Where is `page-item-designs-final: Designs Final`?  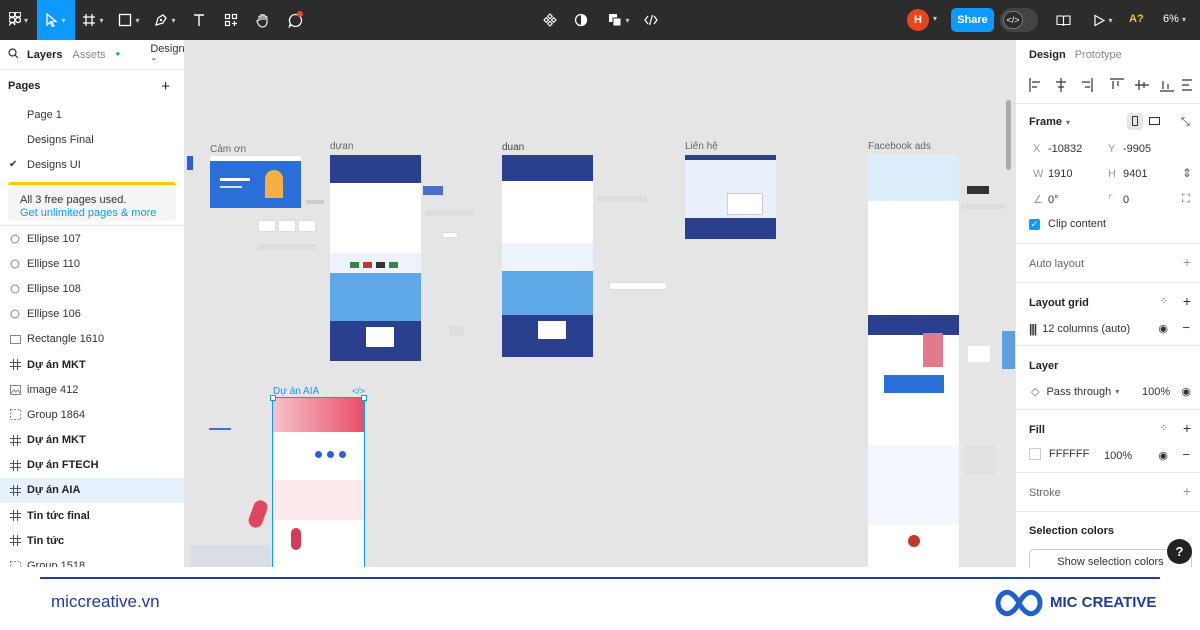
page-item-designs-final: Designs Final is located at coordinates (92, 139).